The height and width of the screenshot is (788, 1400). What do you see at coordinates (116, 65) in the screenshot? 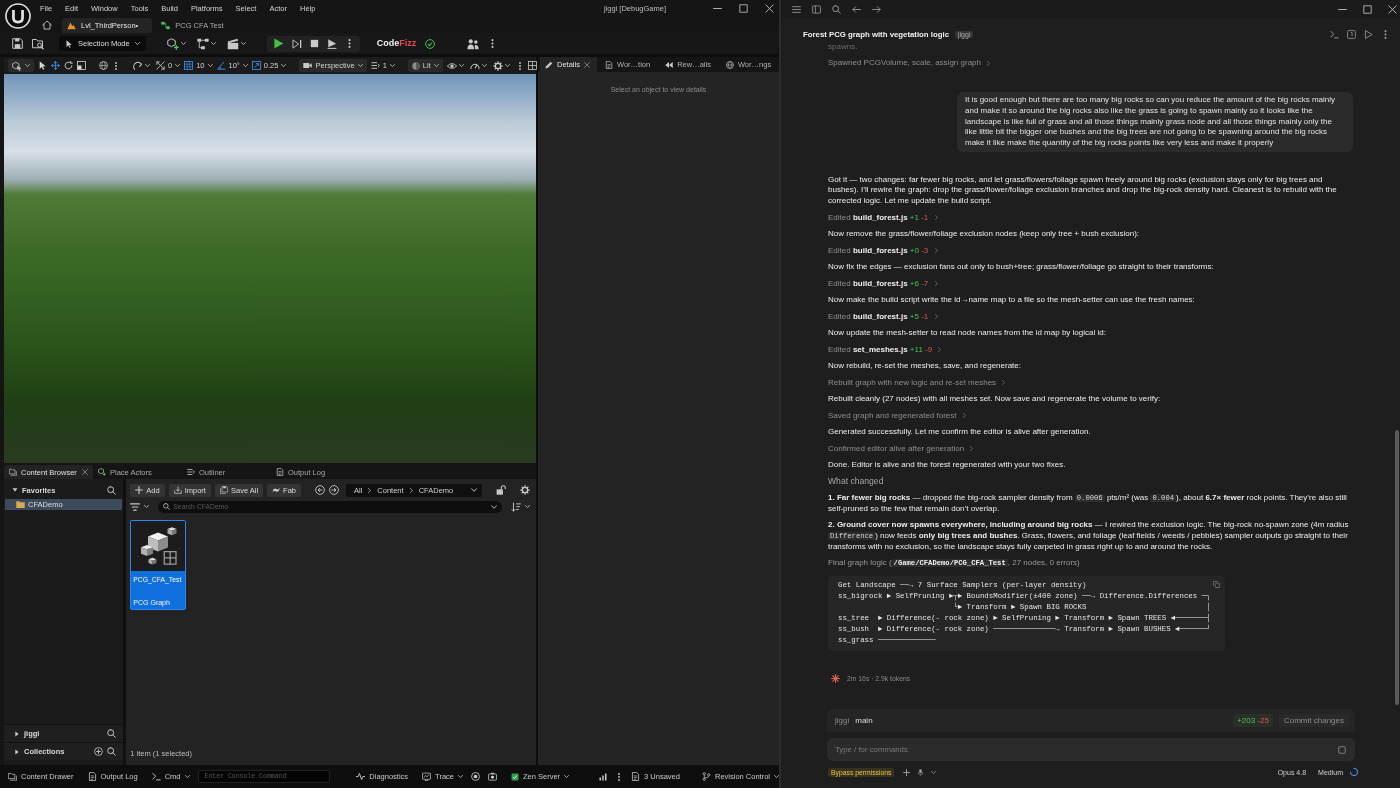
I see `more-icon` at bounding box center [116, 65].